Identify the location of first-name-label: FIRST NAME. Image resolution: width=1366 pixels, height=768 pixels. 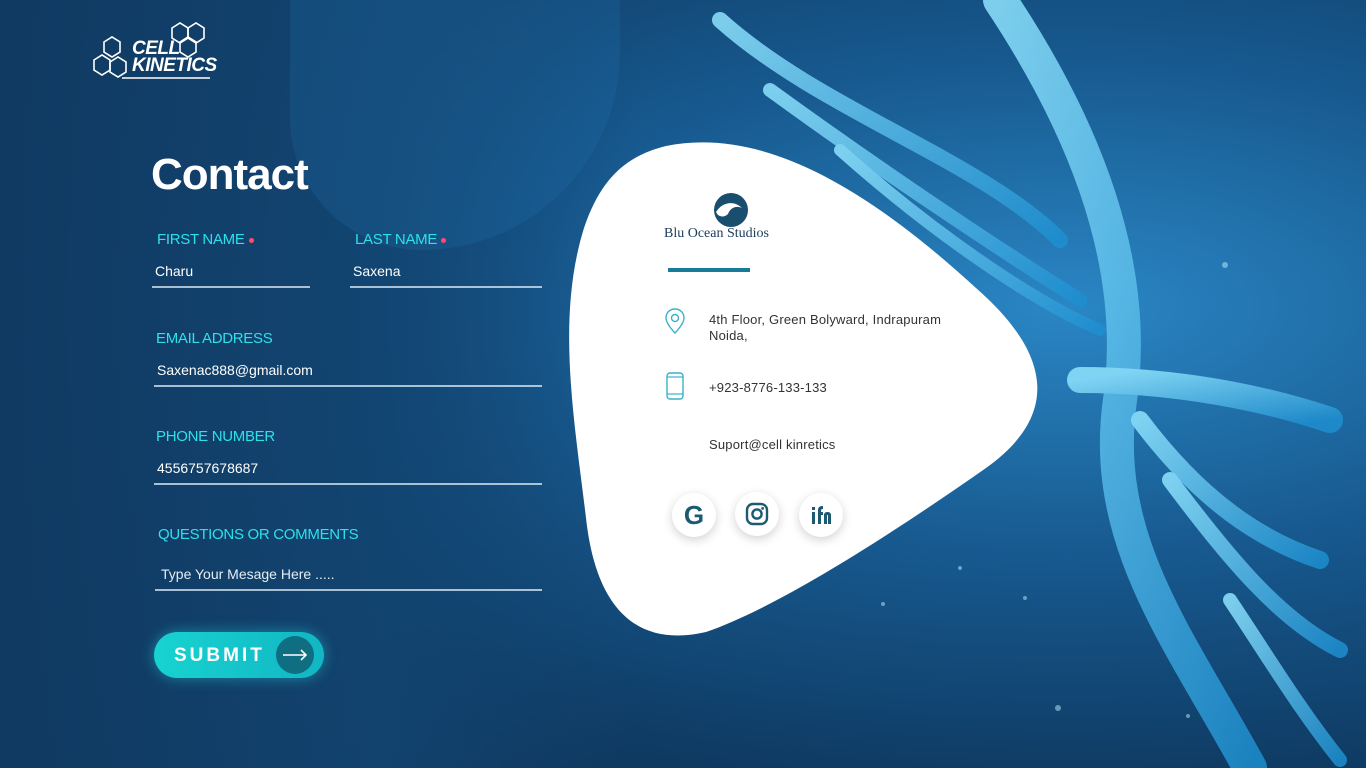
(205, 239).